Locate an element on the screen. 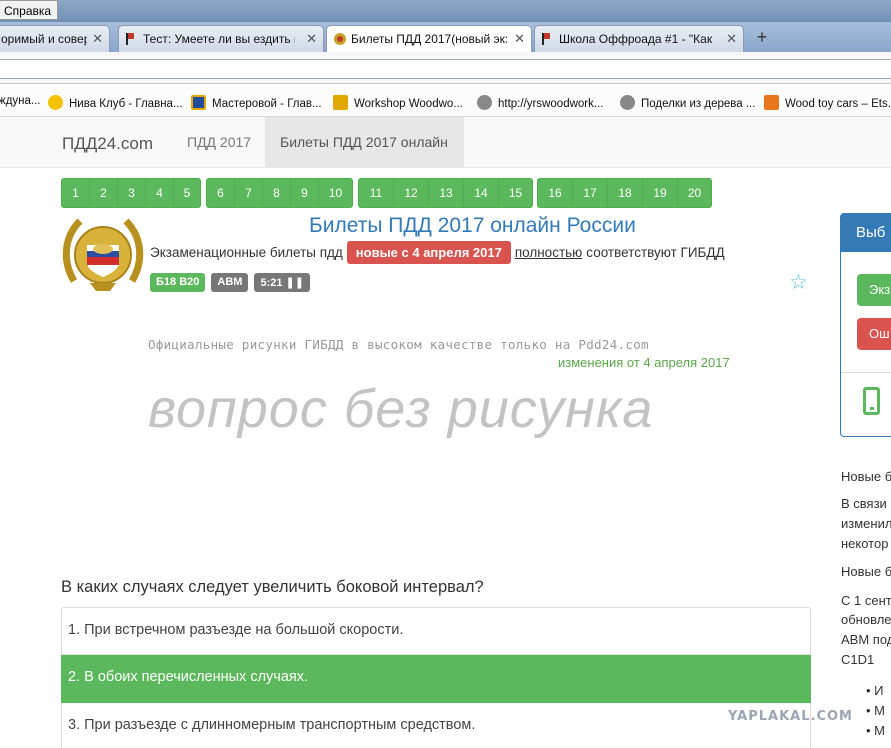  ticket-button: 13 is located at coordinates (445, 193).